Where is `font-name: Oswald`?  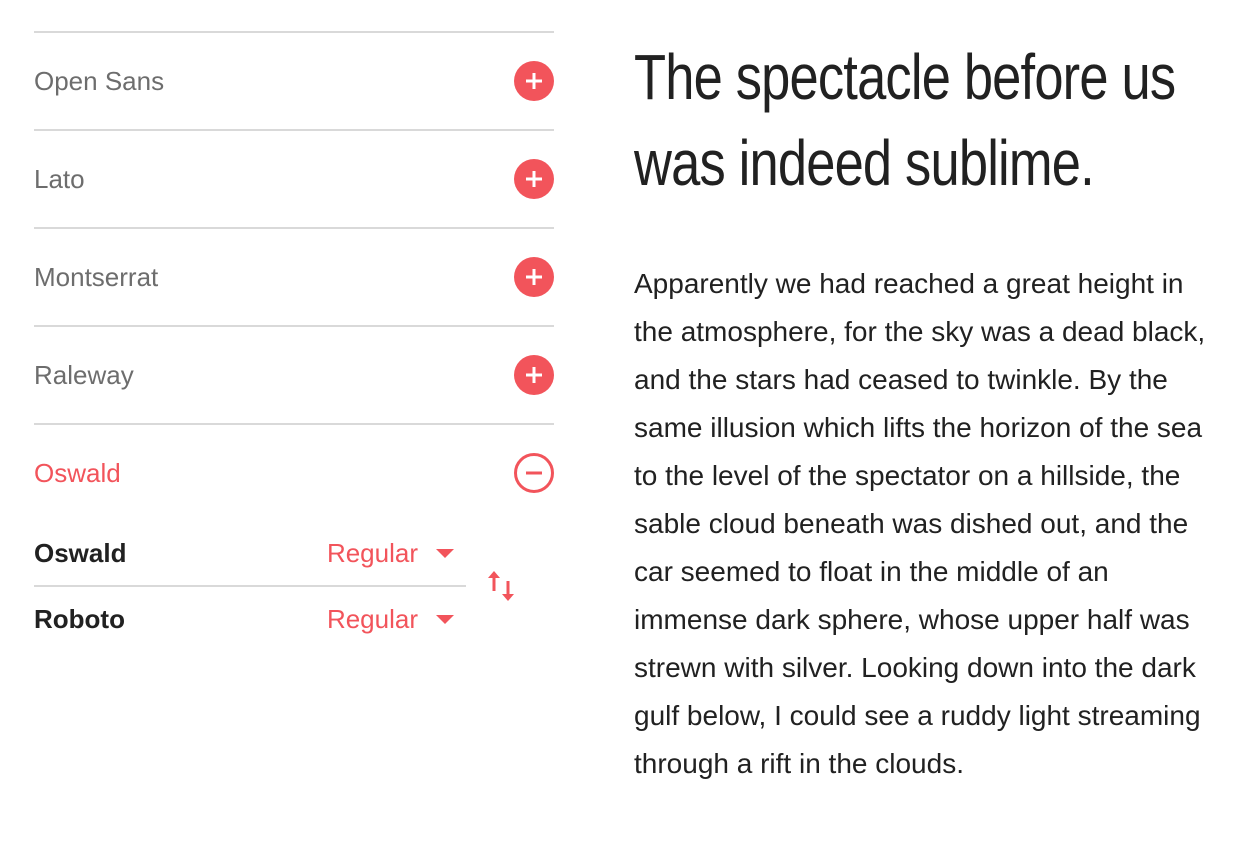 font-name: Oswald is located at coordinates (77, 472).